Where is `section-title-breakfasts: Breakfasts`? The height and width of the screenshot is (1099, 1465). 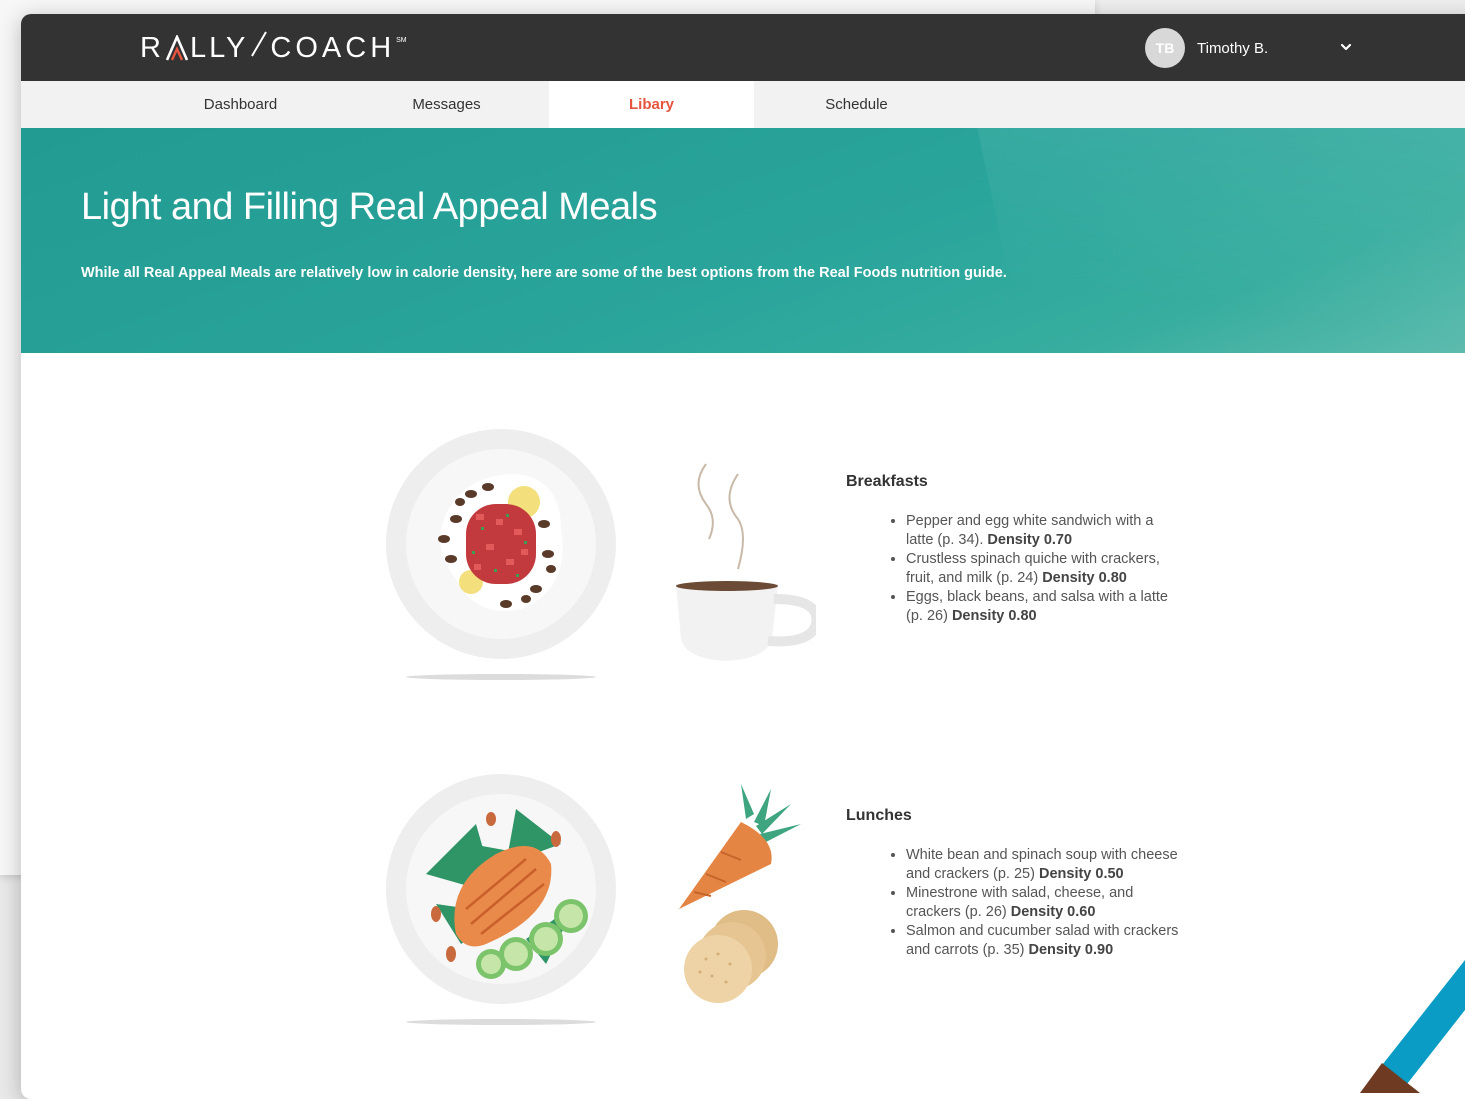
section-title-breakfasts: Breakfasts is located at coordinates (887, 481).